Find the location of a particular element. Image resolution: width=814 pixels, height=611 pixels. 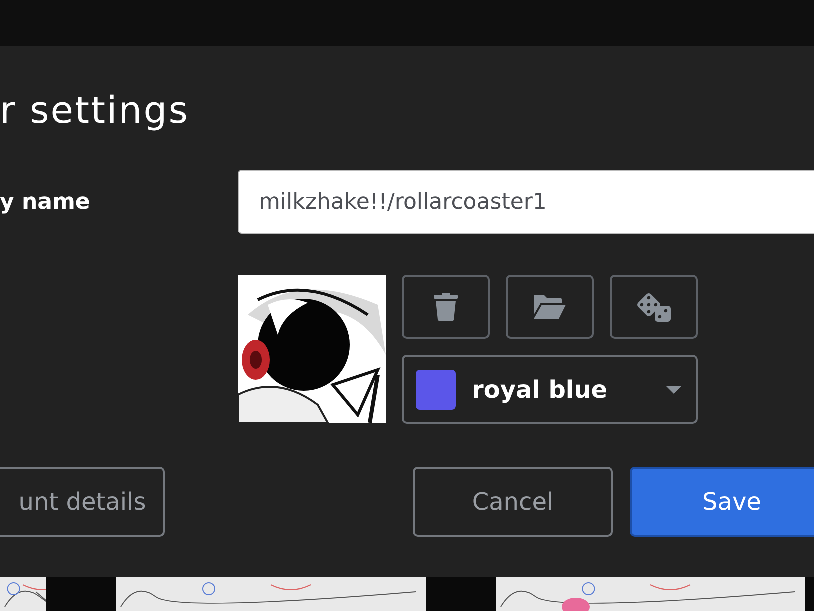

trash-icon is located at coordinates (446, 307).